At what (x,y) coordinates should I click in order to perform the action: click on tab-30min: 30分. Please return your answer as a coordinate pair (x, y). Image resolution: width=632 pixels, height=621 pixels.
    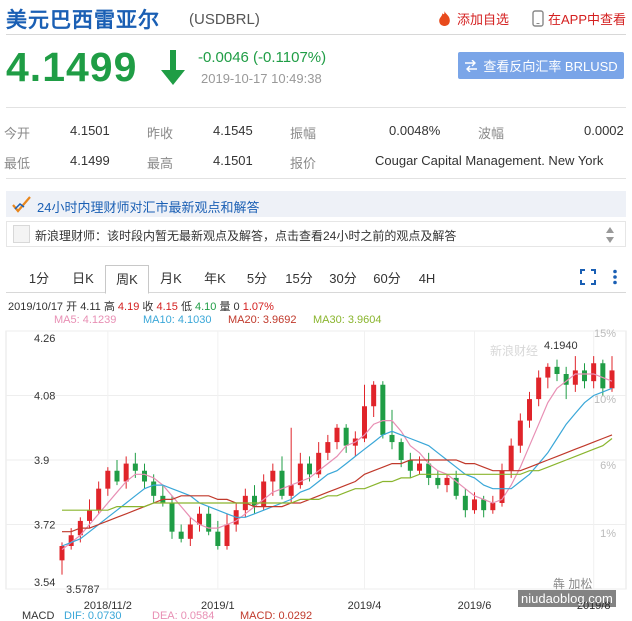
    Looking at the image, I should click on (343, 279).